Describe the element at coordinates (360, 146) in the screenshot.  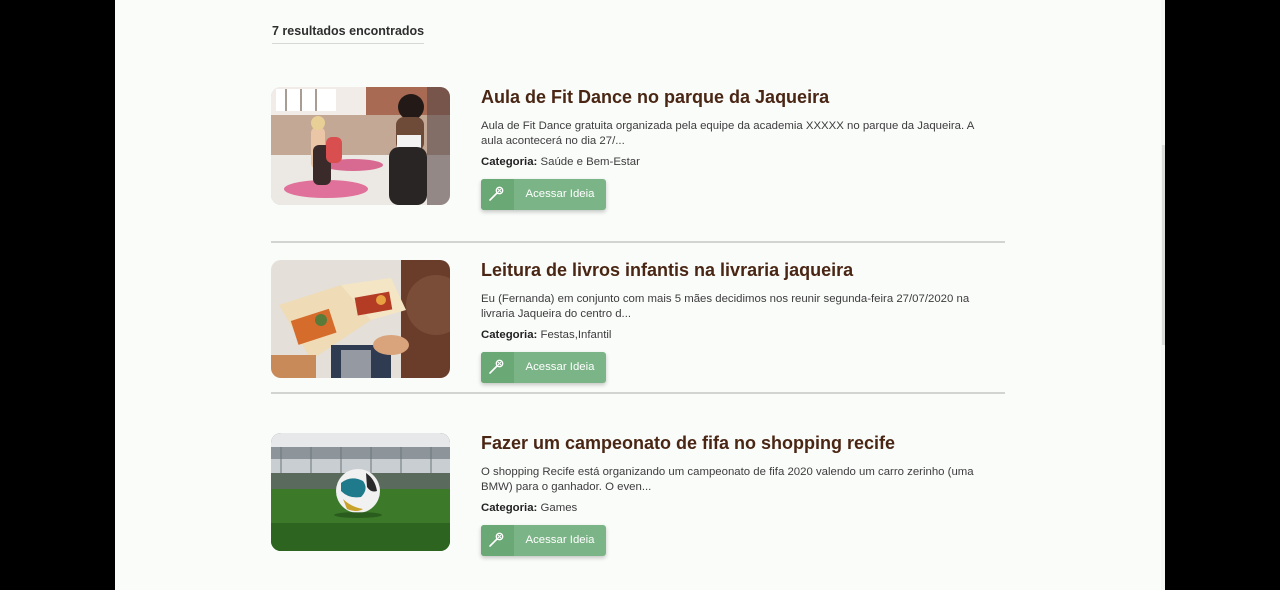
I see `idea-image-fitness` at that location.